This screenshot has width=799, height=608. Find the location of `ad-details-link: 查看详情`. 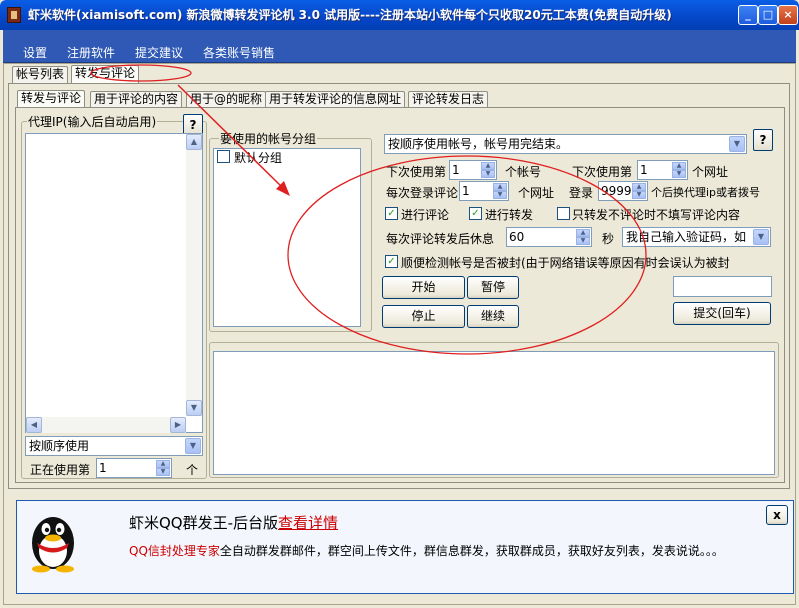

ad-details-link: 查看详情 is located at coordinates (308, 523).